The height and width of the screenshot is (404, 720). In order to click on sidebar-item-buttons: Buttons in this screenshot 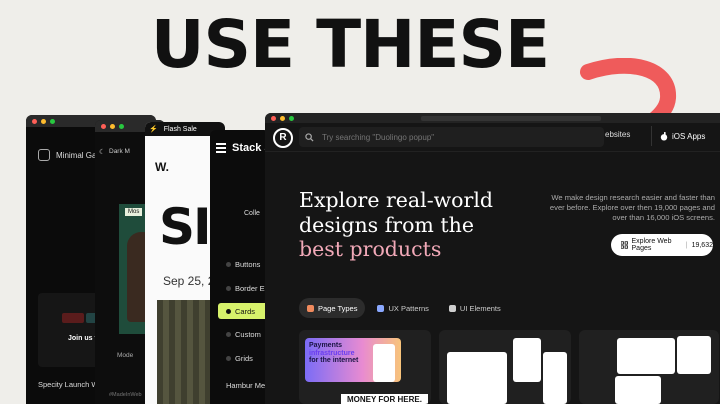, I will do `click(244, 264)`.